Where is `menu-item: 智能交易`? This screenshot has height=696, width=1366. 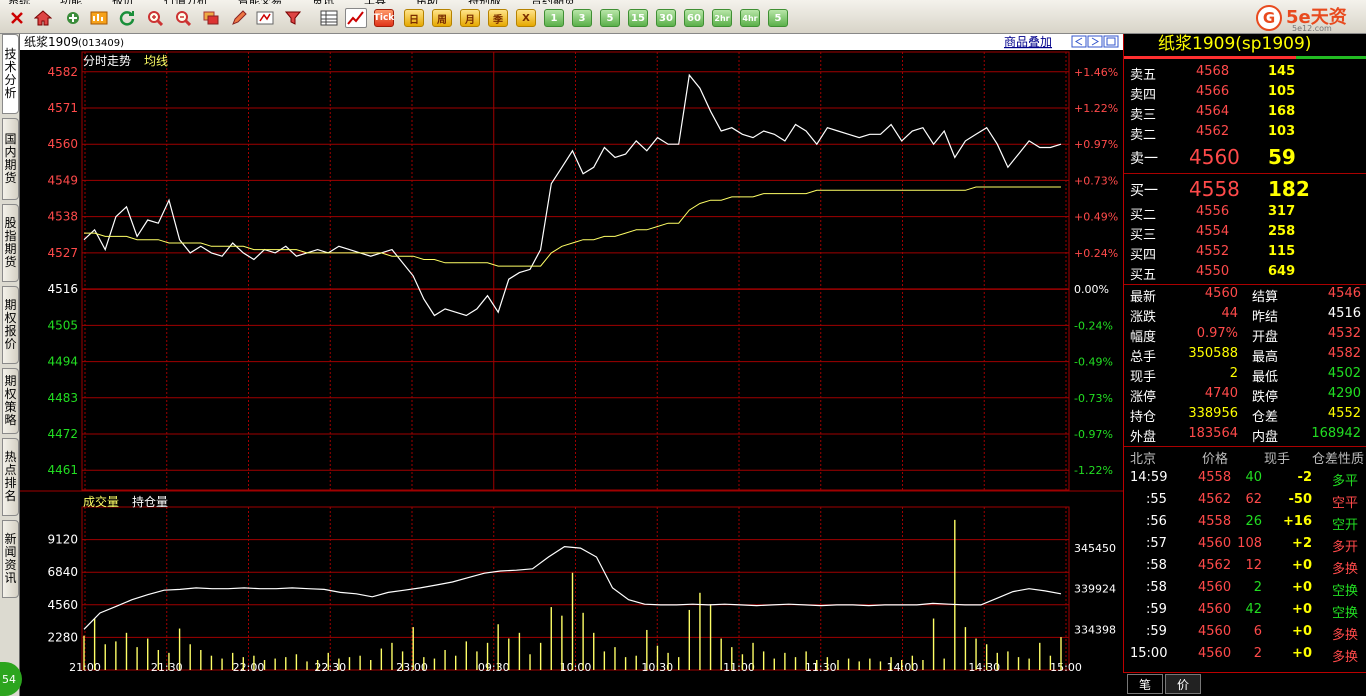
menu-item: 智能交易 is located at coordinates (260, 2).